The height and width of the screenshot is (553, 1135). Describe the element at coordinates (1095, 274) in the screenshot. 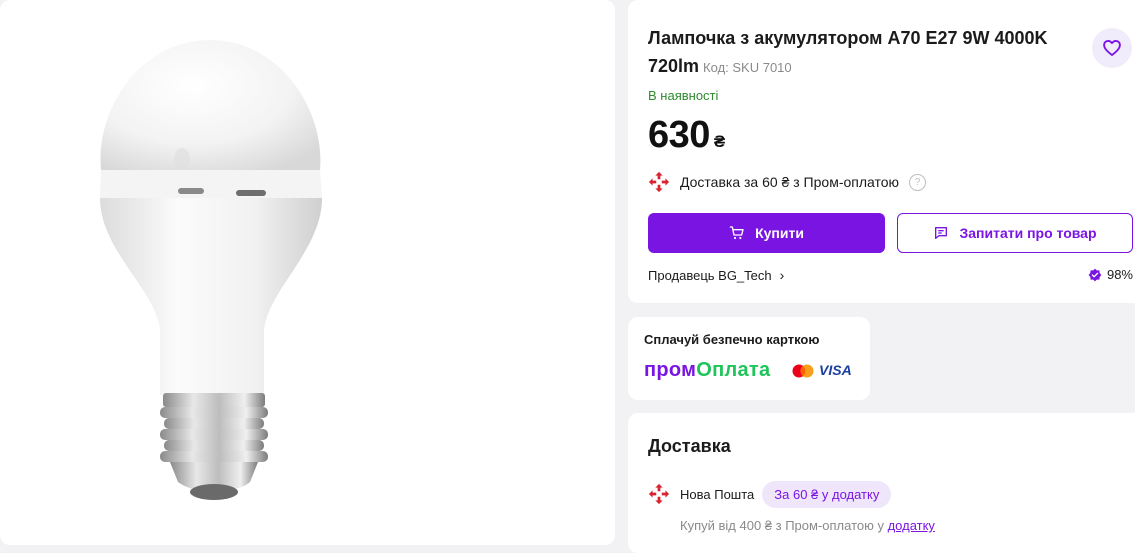

I see `rating-badge-icon` at that location.